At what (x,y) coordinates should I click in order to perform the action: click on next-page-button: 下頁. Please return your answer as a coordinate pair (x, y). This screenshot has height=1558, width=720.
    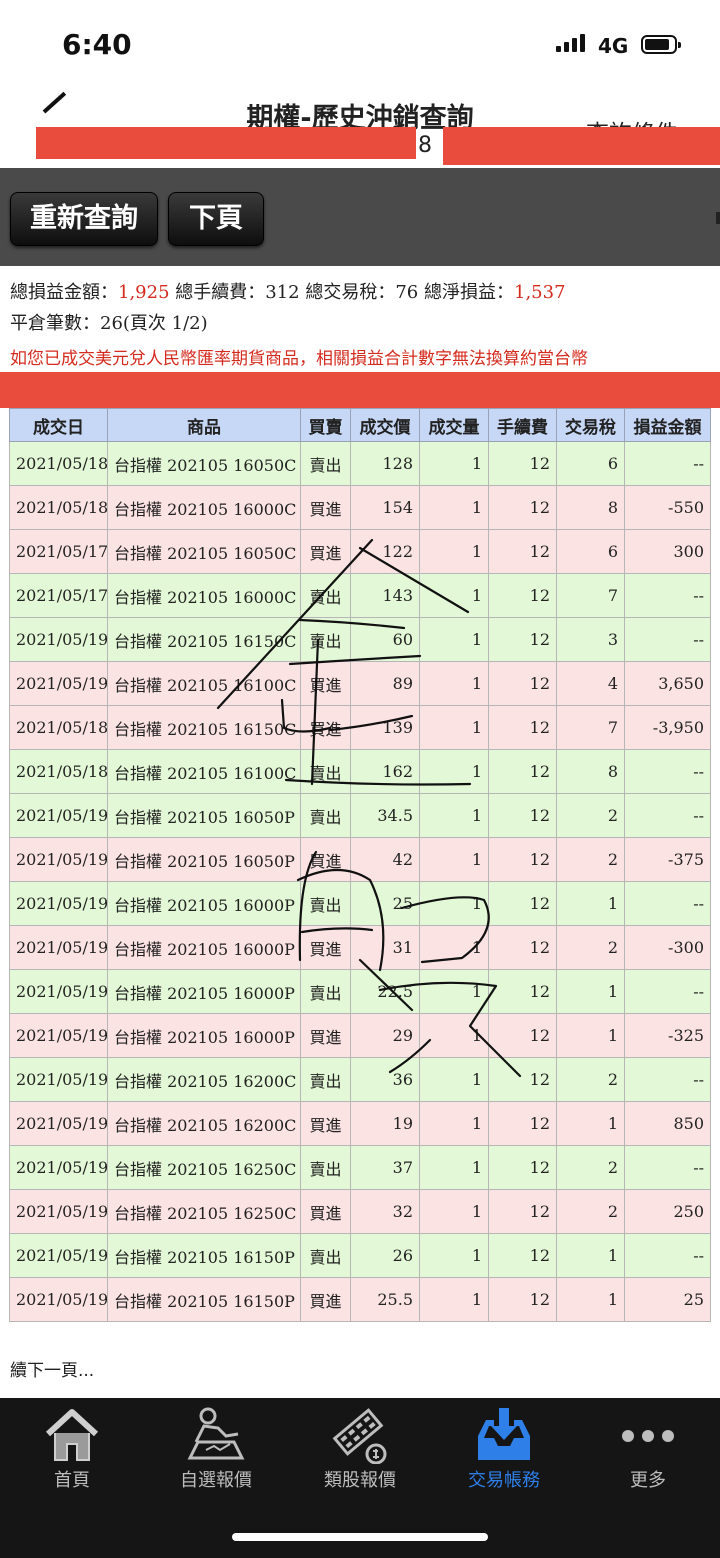
    Looking at the image, I should click on (216, 219).